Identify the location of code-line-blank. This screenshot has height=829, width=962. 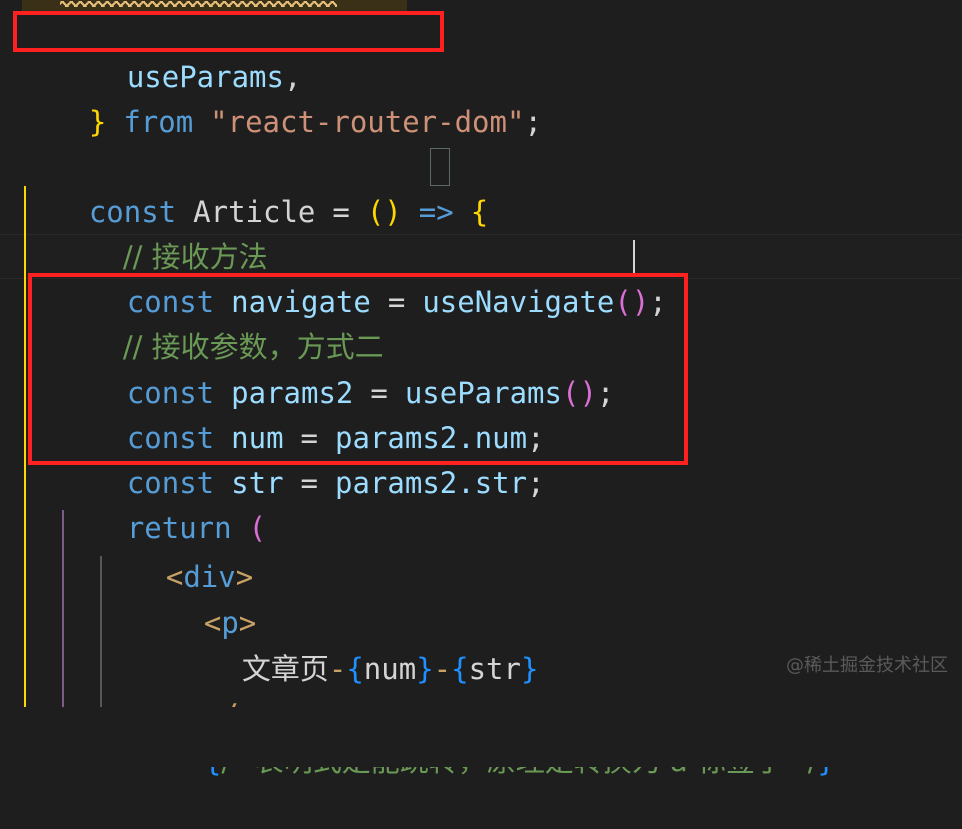
(481, 122).